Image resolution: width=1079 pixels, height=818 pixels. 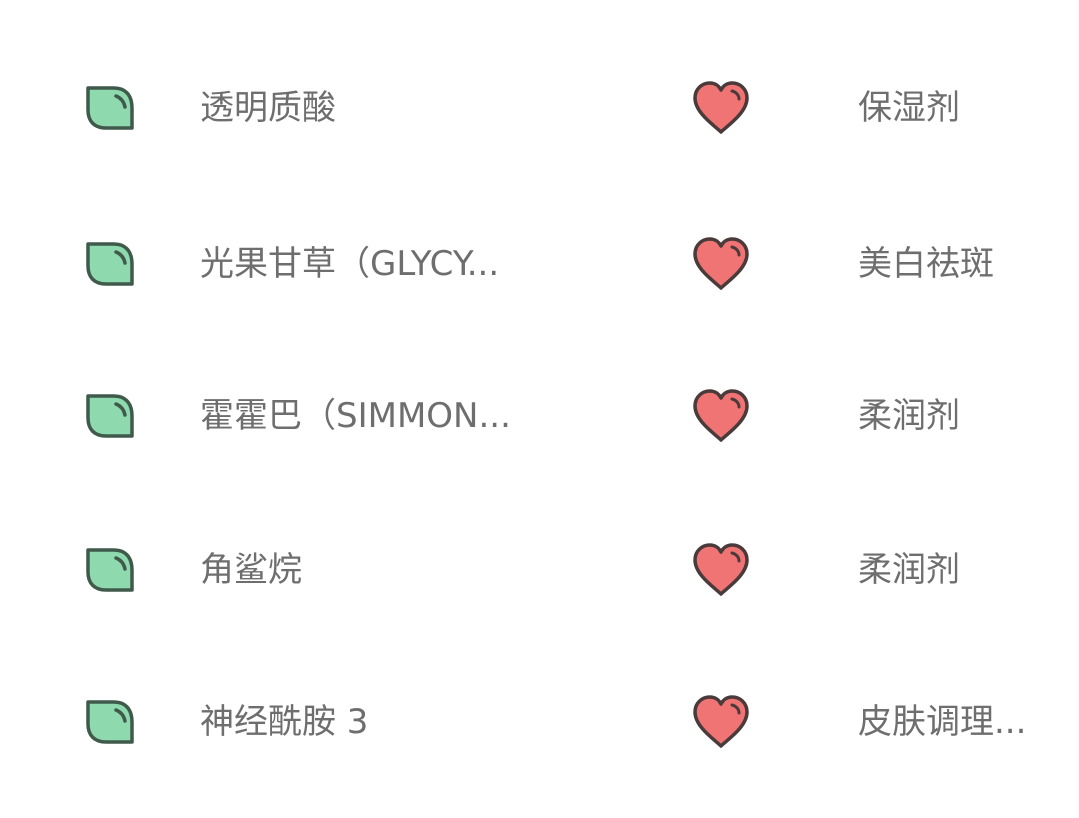 I want to click on ingredient-name: 神经酰胺 3, so click(x=284, y=722).